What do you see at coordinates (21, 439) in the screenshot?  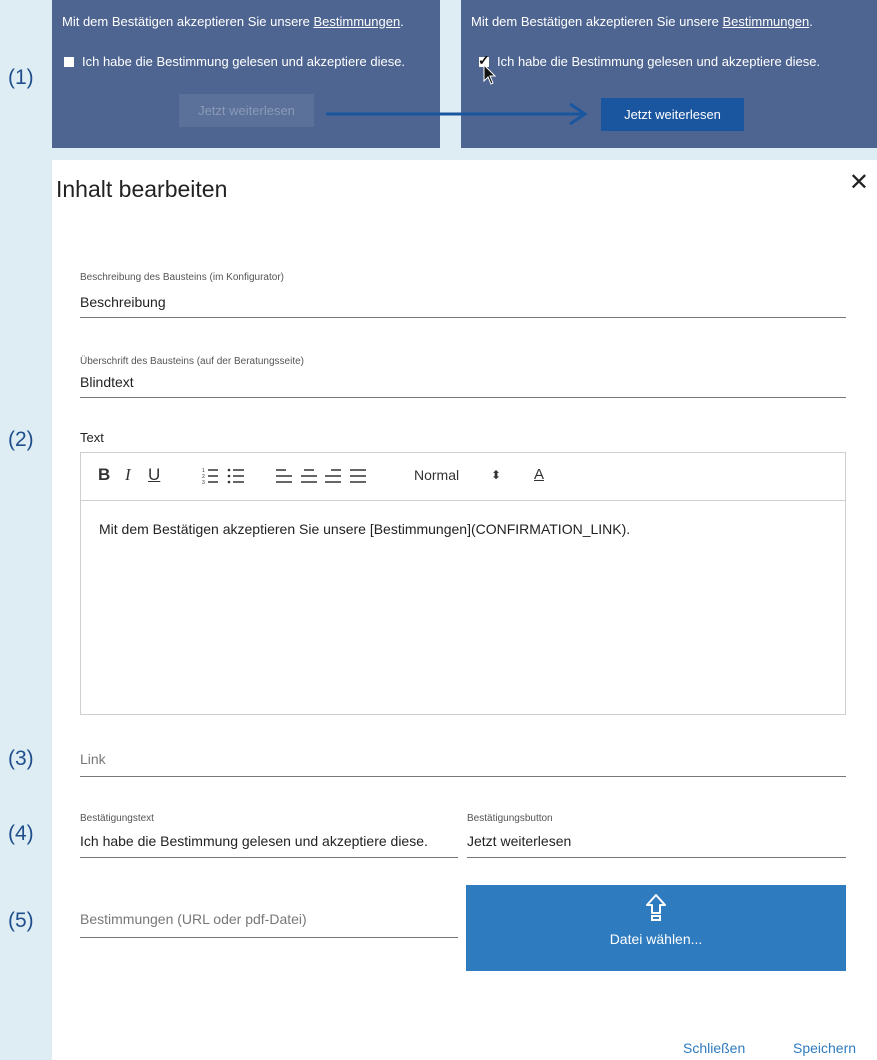 I see `step-label-2: (2)` at bounding box center [21, 439].